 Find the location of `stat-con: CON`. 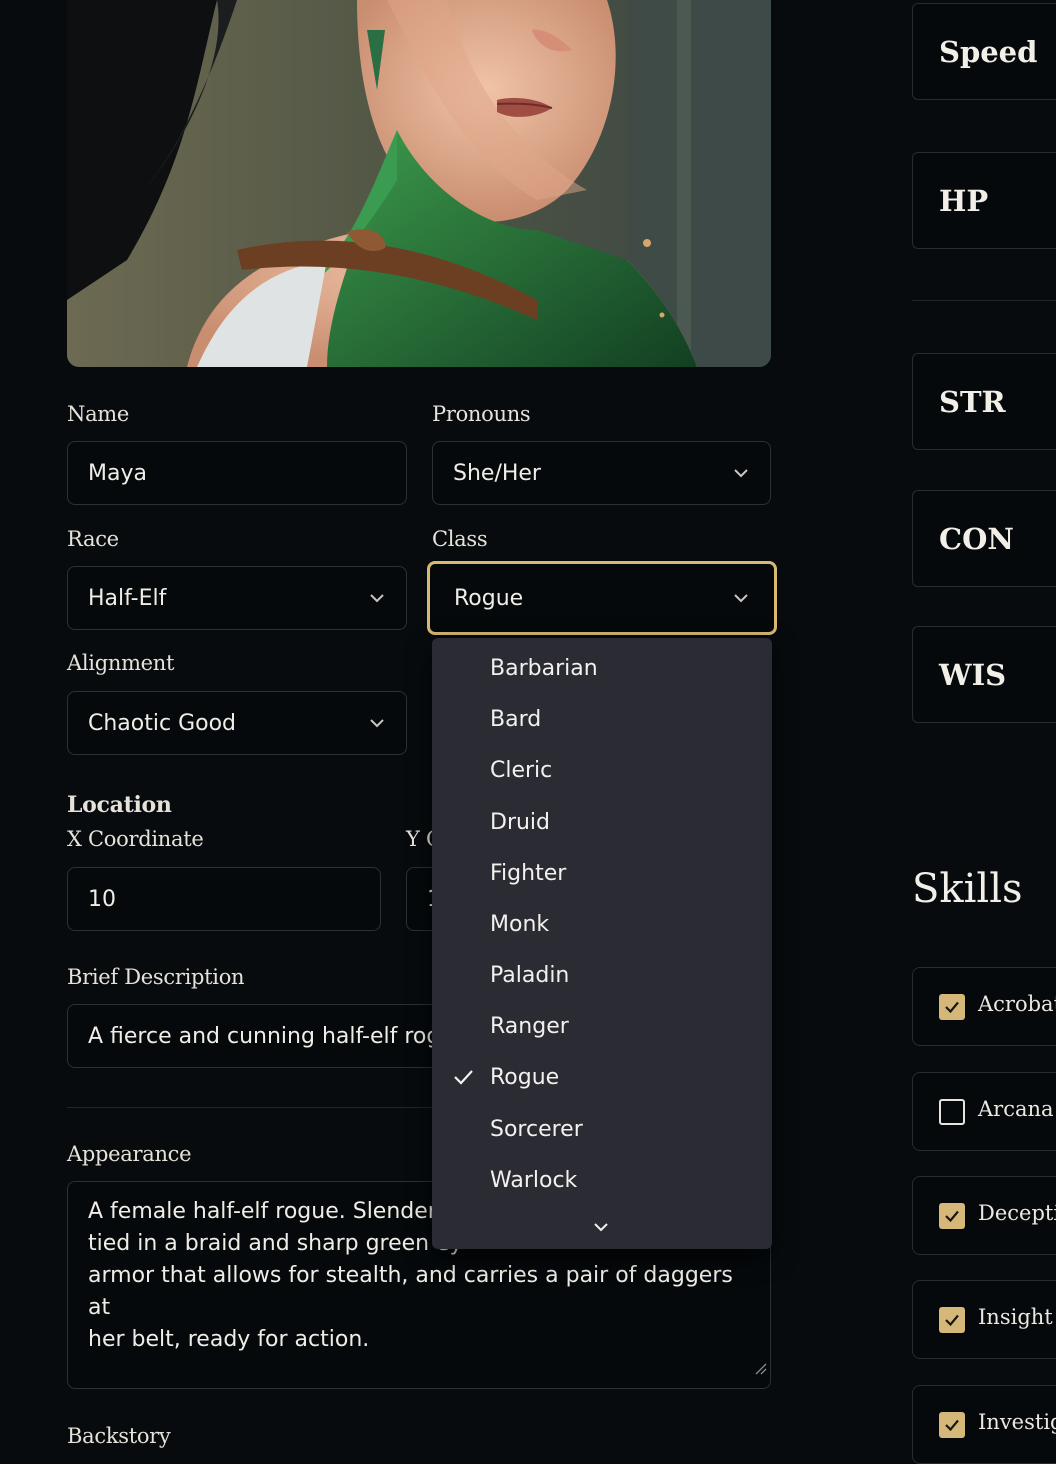

stat-con: CON is located at coordinates (984, 538).